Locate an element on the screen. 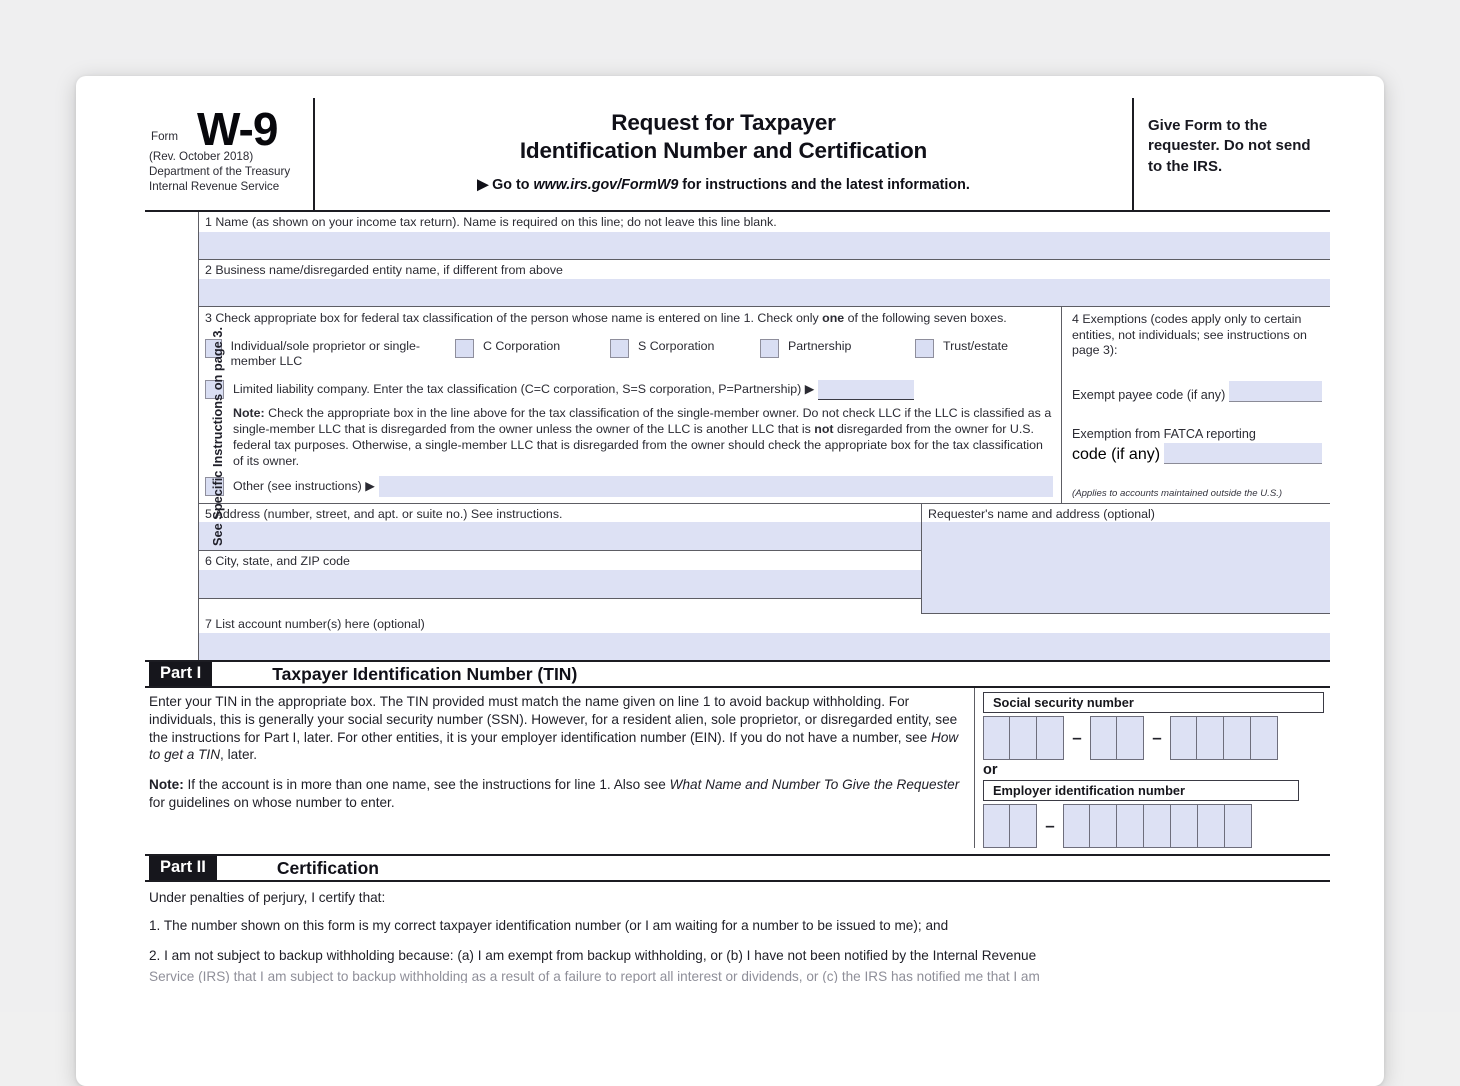  requester-label: Requester's name and address (optional) is located at coordinates (1126, 513).